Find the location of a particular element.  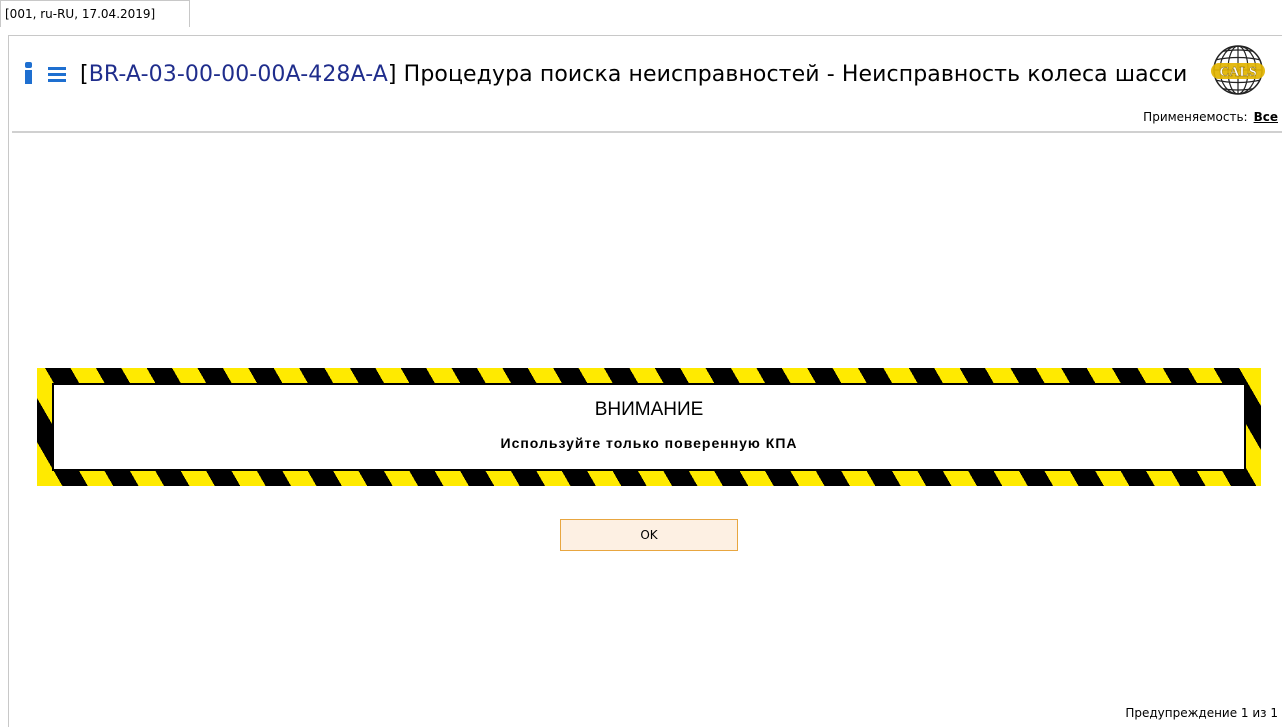

svg-text: CALS is located at coordinates (1238, 72).